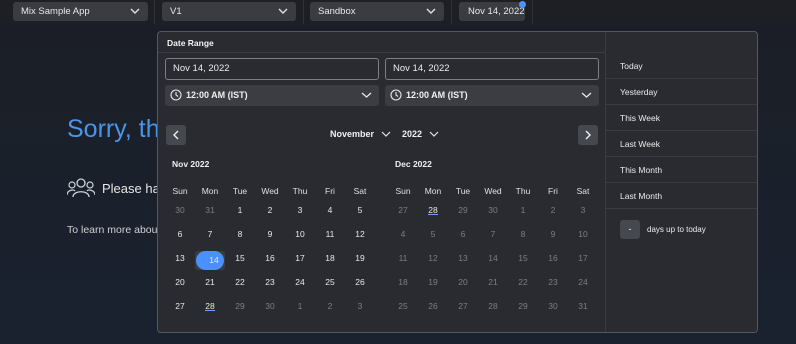  I want to click on right-month-label: Dec 2022, so click(413, 164).